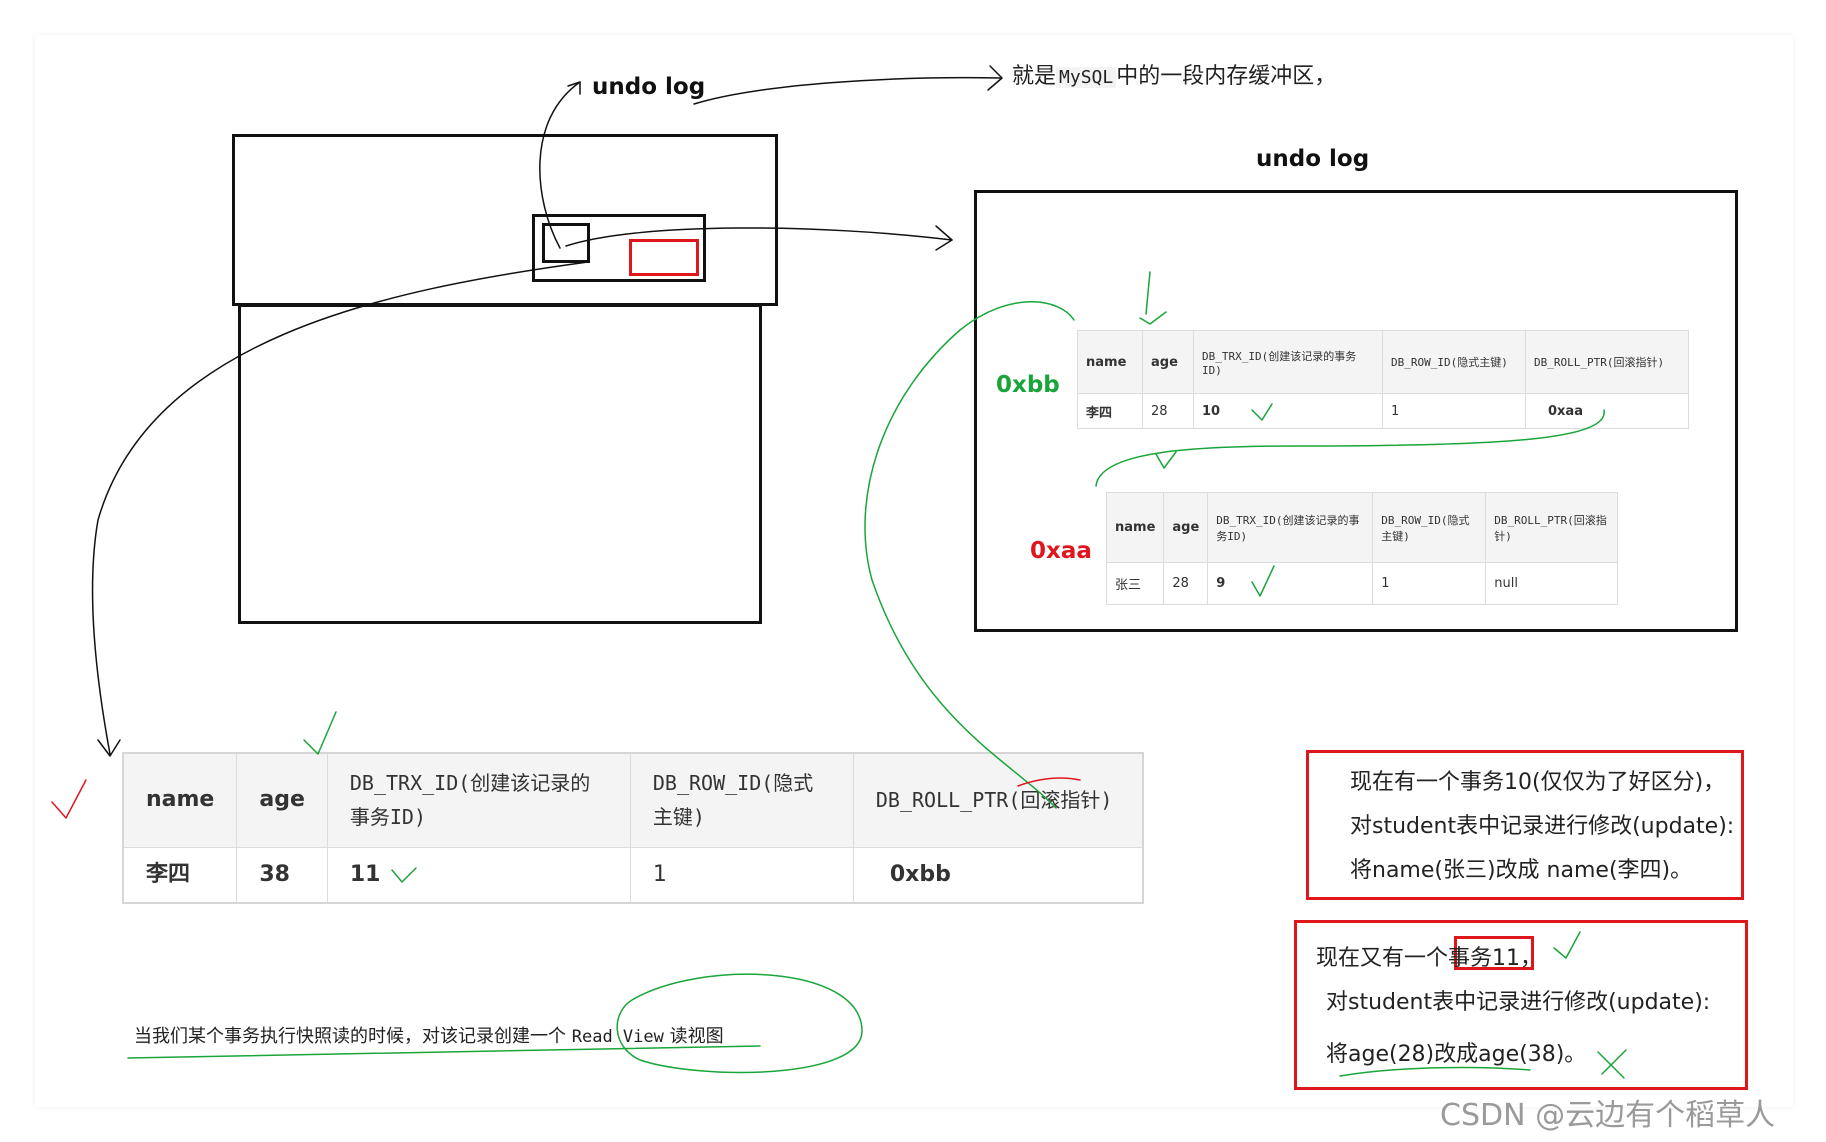  I want to click on txn11-line-3: 将age(28)改成age(38)。, so click(1456, 1054).